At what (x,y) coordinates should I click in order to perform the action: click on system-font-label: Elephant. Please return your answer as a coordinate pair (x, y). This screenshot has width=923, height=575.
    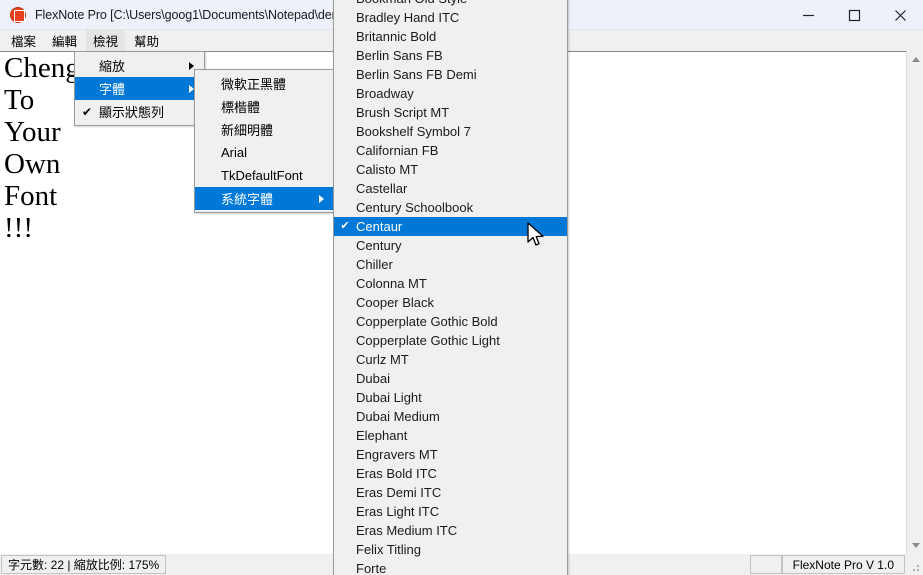
    Looking at the image, I should click on (382, 435).